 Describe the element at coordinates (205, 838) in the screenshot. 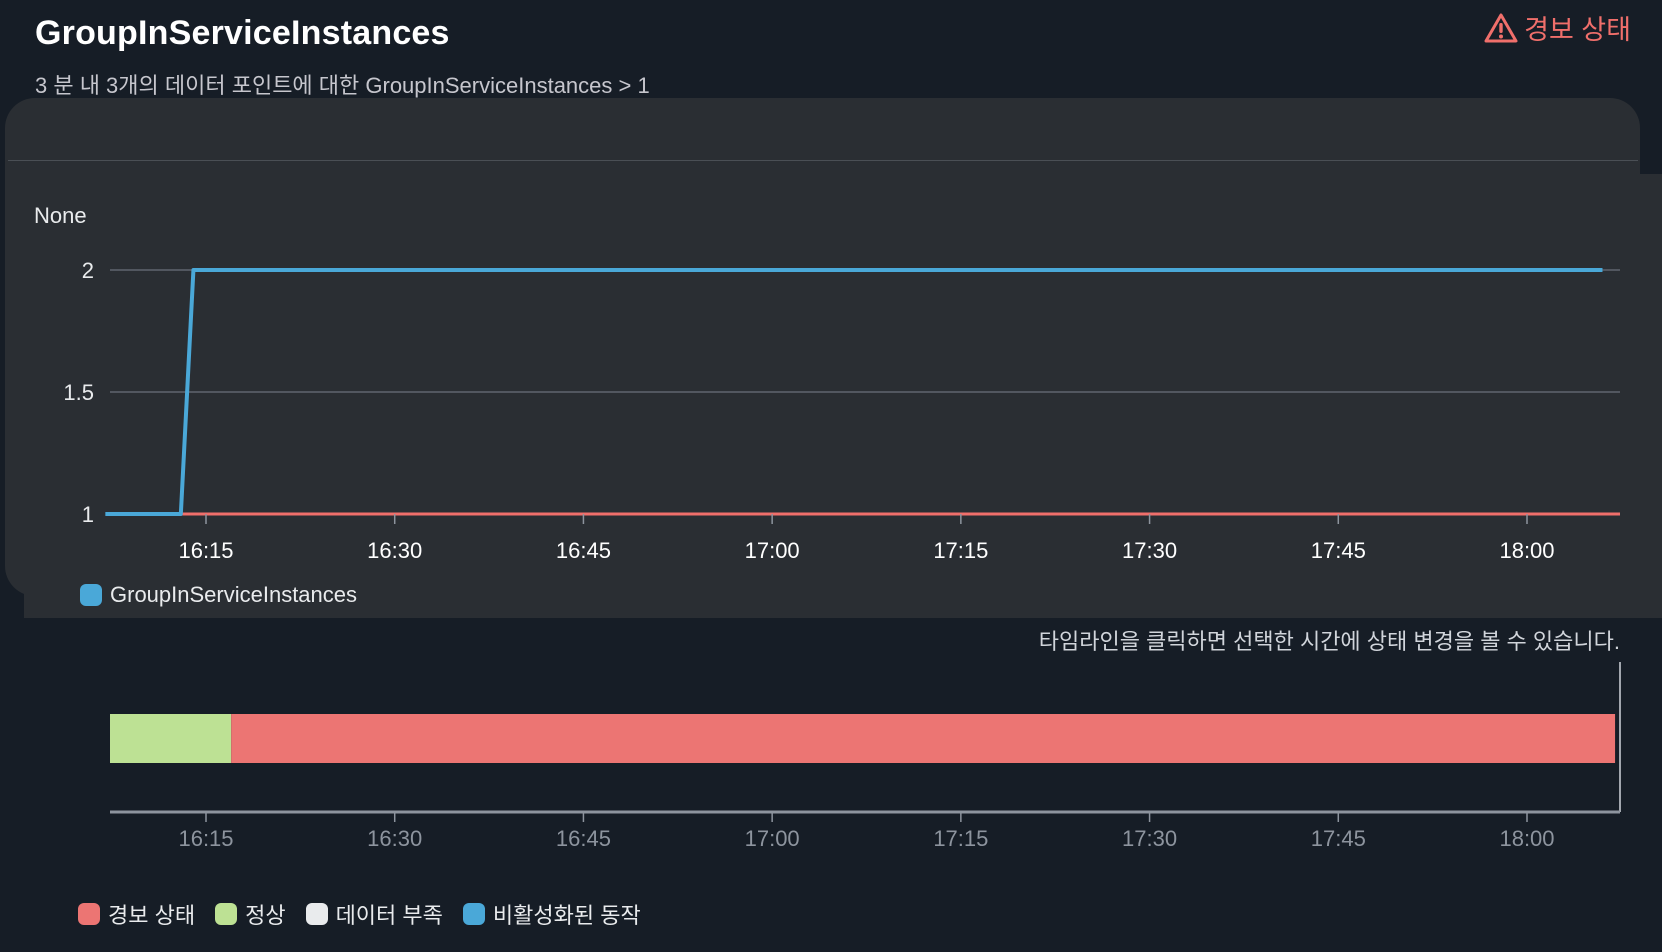

I see `timeline-tick-label: 16:15` at that location.